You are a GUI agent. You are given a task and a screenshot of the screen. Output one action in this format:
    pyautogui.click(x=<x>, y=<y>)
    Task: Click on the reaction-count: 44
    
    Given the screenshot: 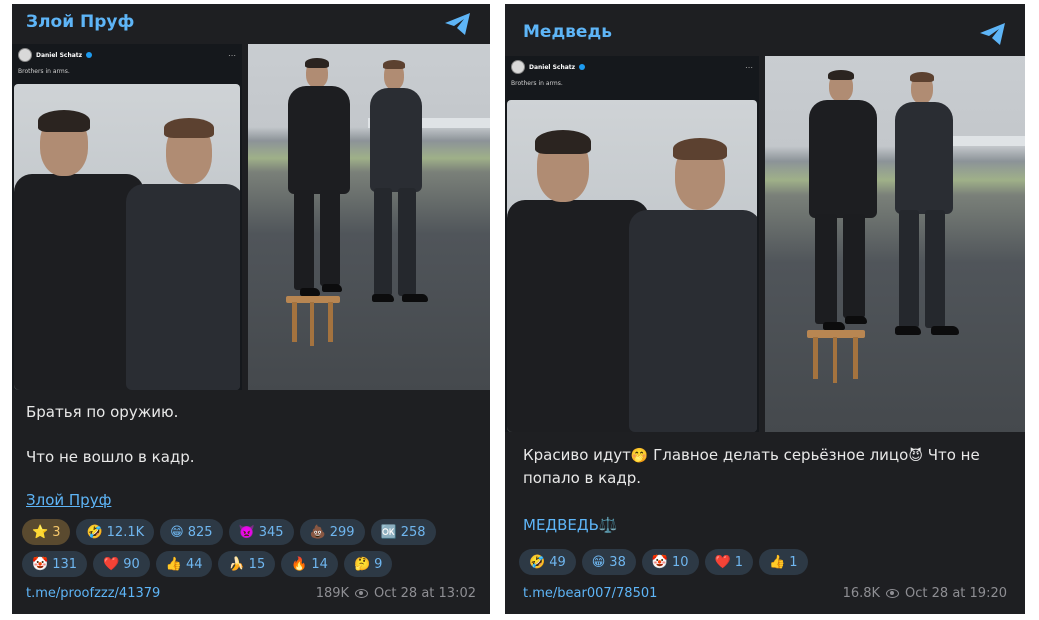 What is the action you would take?
    pyautogui.click(x=194, y=564)
    